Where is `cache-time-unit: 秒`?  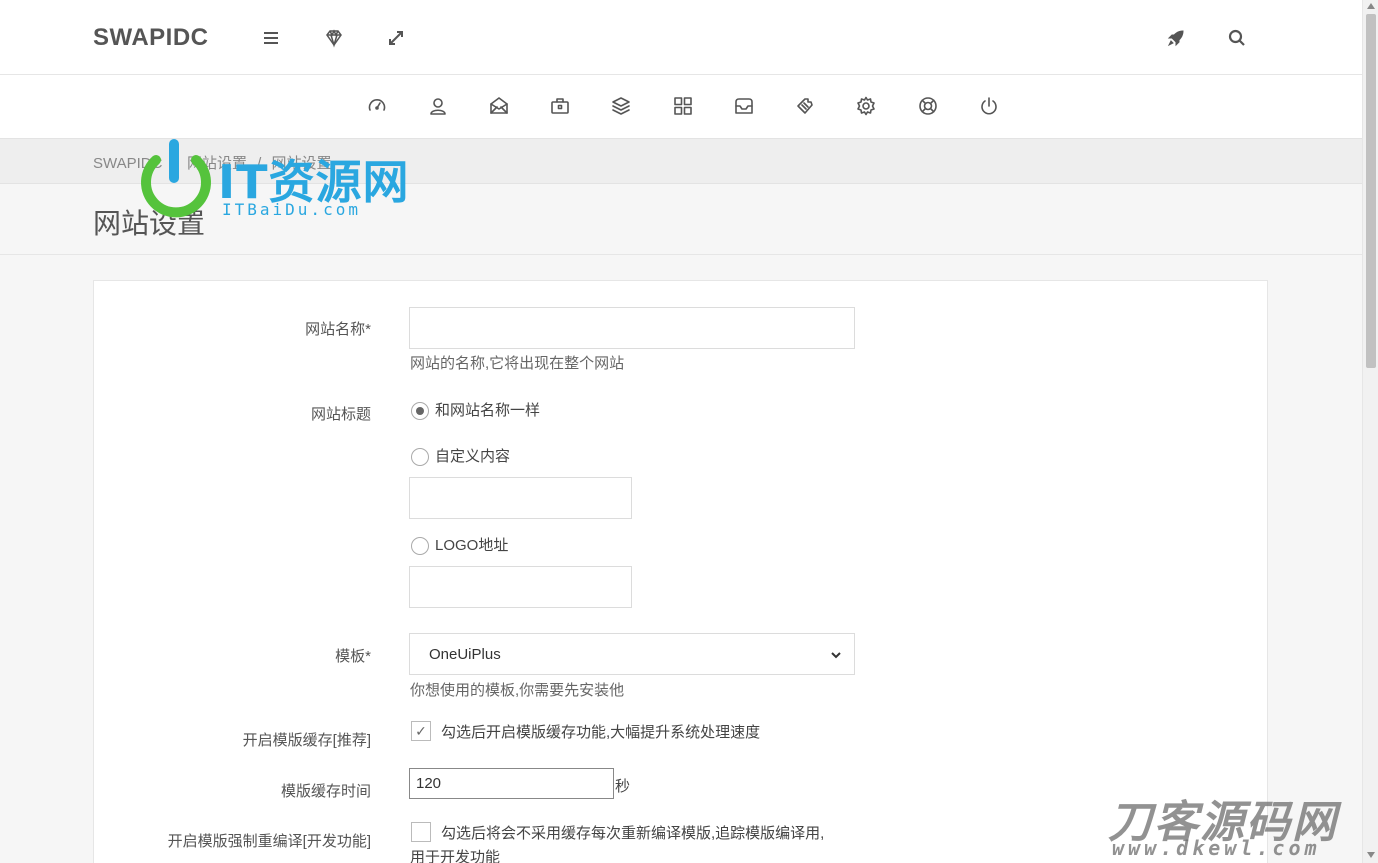 cache-time-unit: 秒 is located at coordinates (623, 786).